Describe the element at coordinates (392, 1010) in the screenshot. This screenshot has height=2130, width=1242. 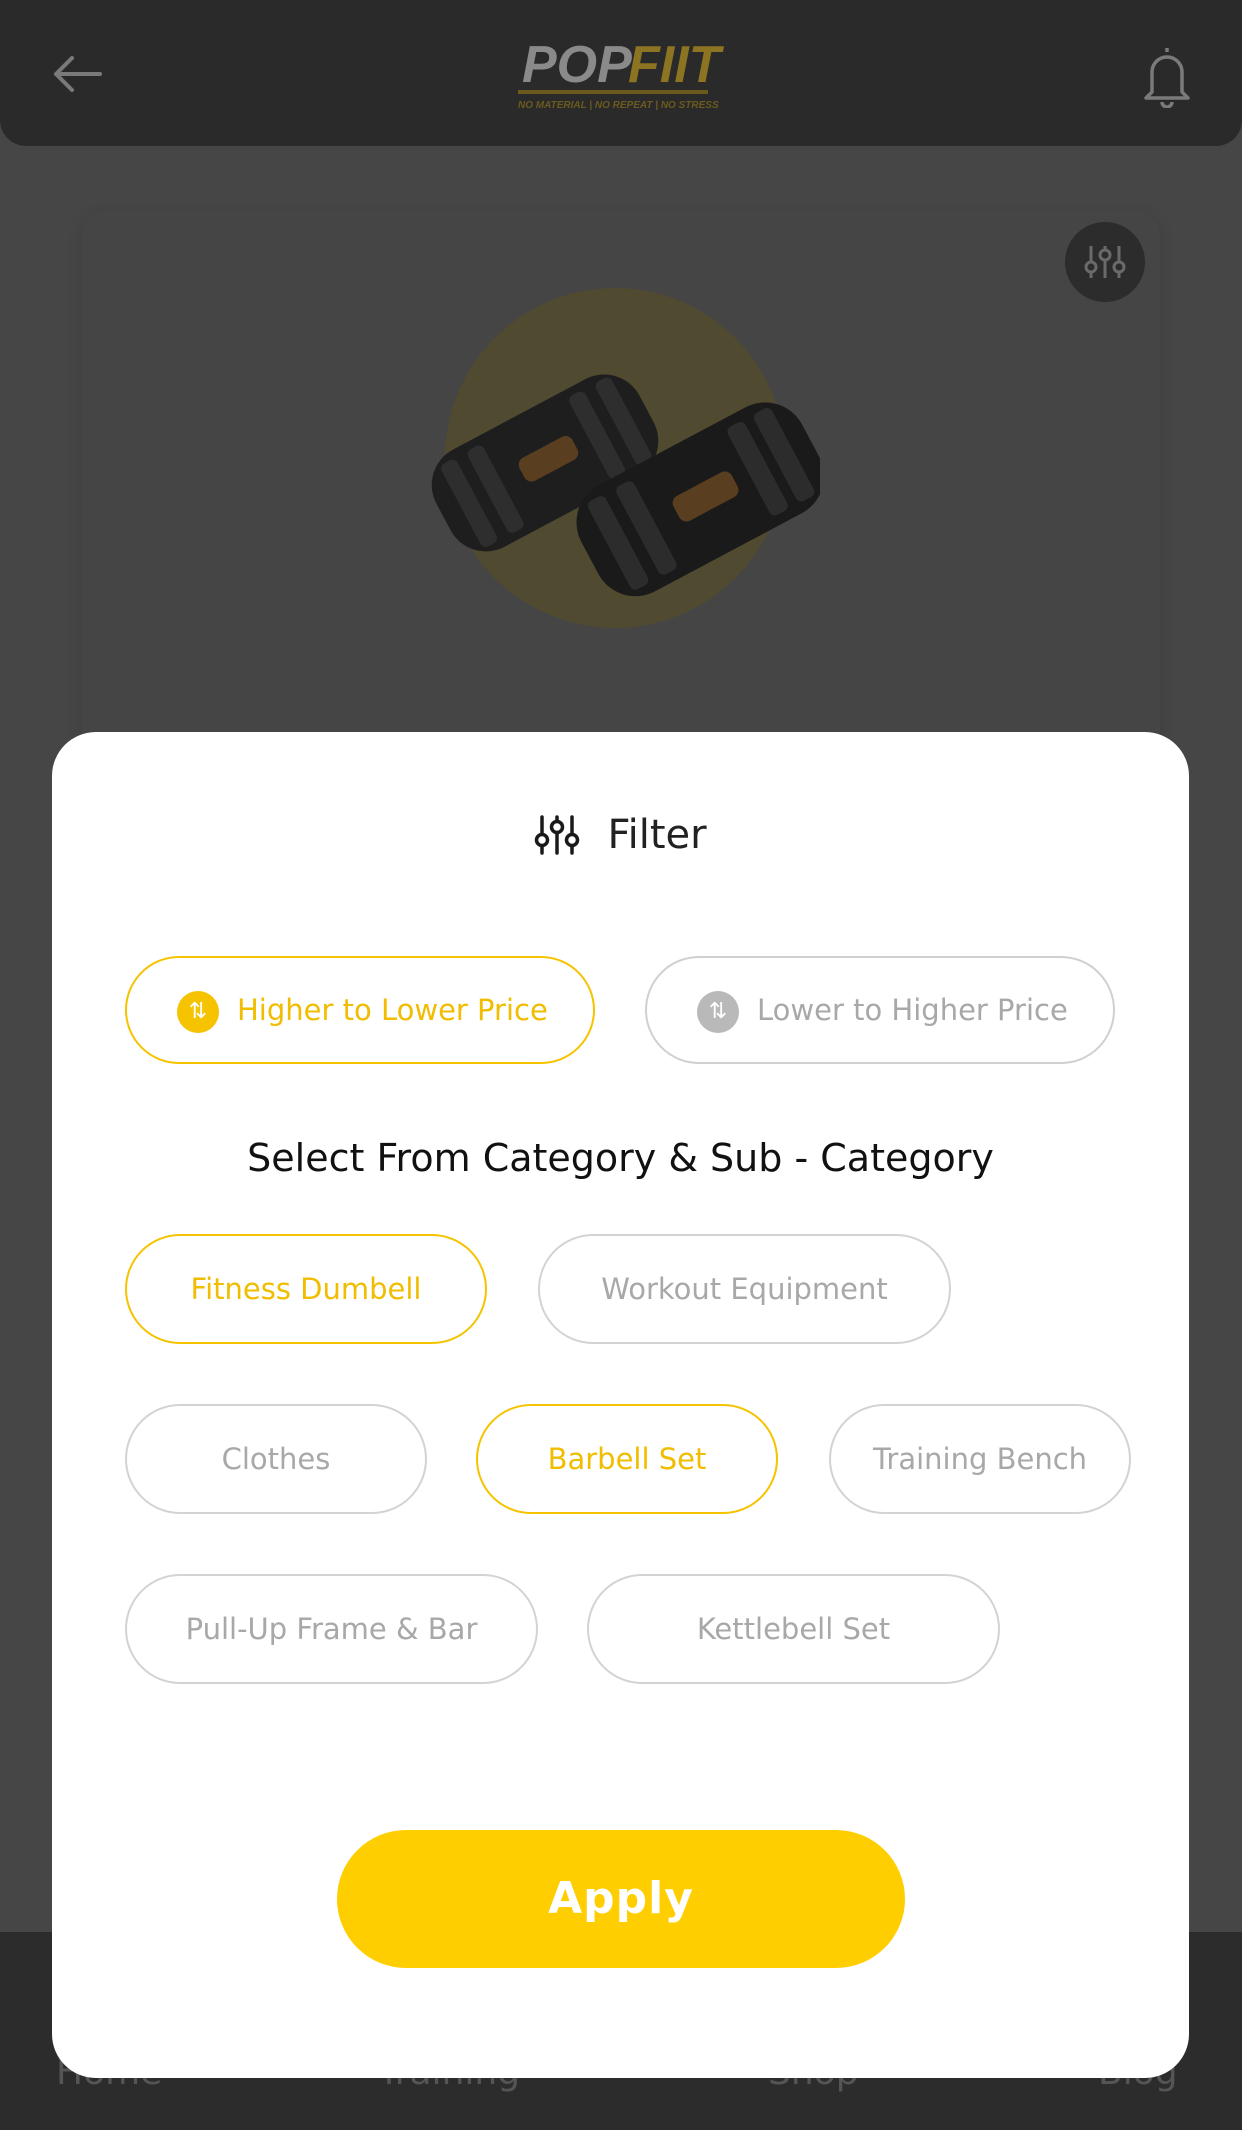
I see `sort-option-label: Higher to Lower Price` at that location.